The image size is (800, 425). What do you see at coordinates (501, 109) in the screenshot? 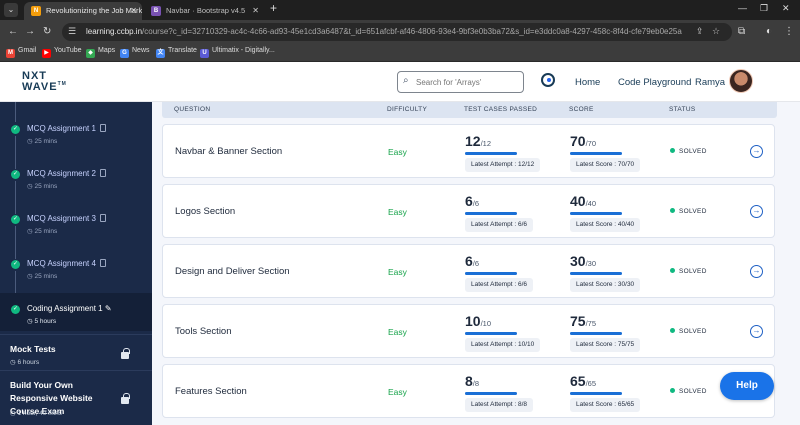
I see `column-header: TEST CASES PASSED` at bounding box center [501, 109].